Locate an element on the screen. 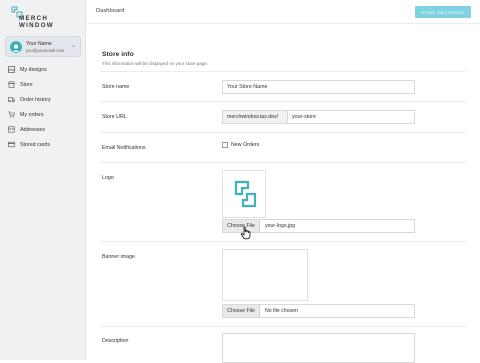  user-menu: Your Name you@youremail.com ⌄ is located at coordinates (43, 46).